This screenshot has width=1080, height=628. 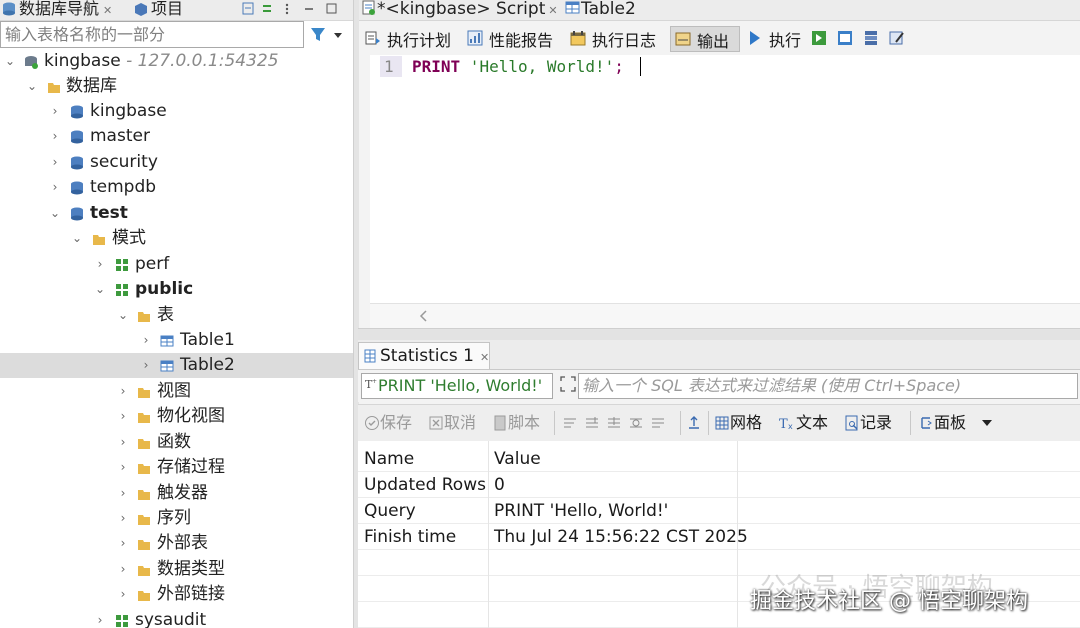 I want to click on column-header-name: Name, so click(x=389, y=459).